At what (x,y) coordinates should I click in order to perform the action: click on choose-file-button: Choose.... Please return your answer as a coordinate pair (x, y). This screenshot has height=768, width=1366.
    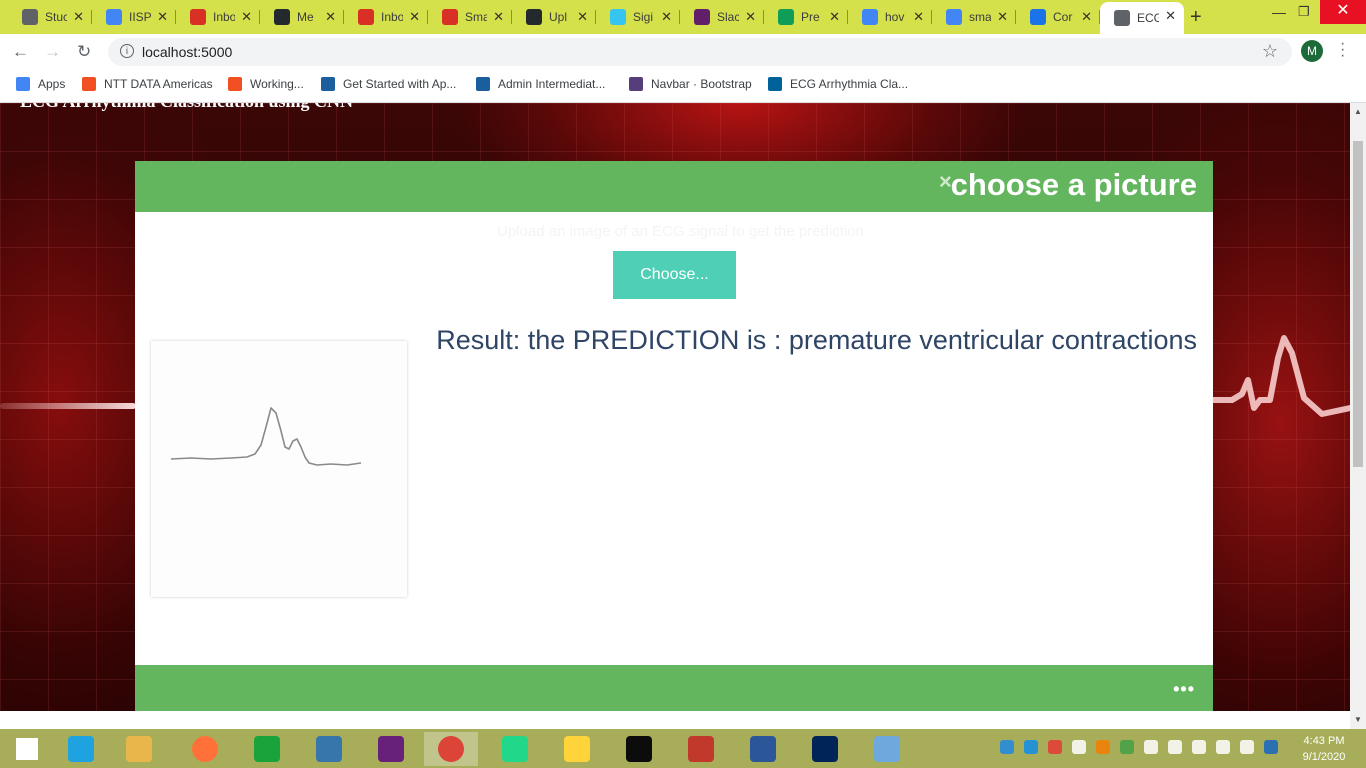
    Looking at the image, I should click on (674, 275).